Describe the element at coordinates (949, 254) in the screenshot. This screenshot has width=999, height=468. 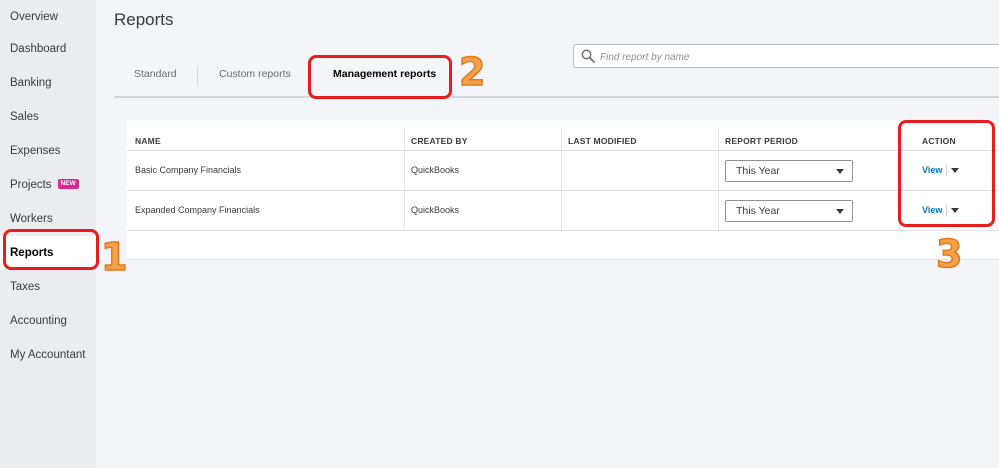
I see `annotation-number-3: 3` at that location.